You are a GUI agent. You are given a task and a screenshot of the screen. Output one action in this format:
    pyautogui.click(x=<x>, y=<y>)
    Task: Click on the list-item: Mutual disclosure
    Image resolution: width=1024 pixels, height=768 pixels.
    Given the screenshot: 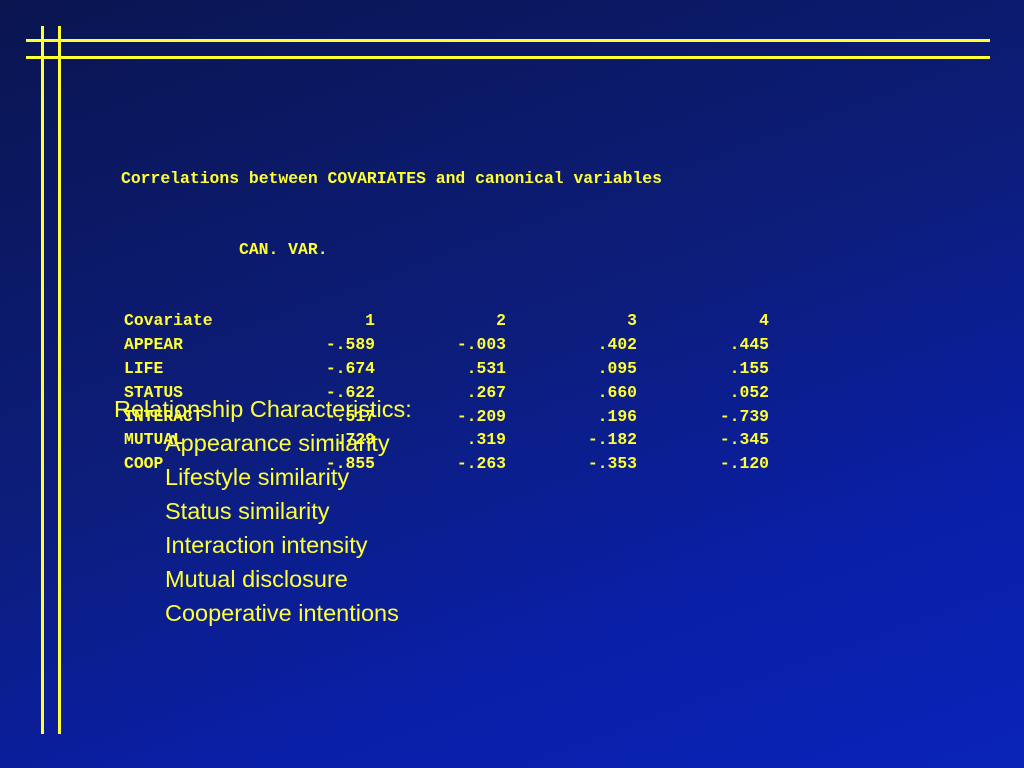 What is the action you would take?
    pyautogui.click(x=256, y=579)
    